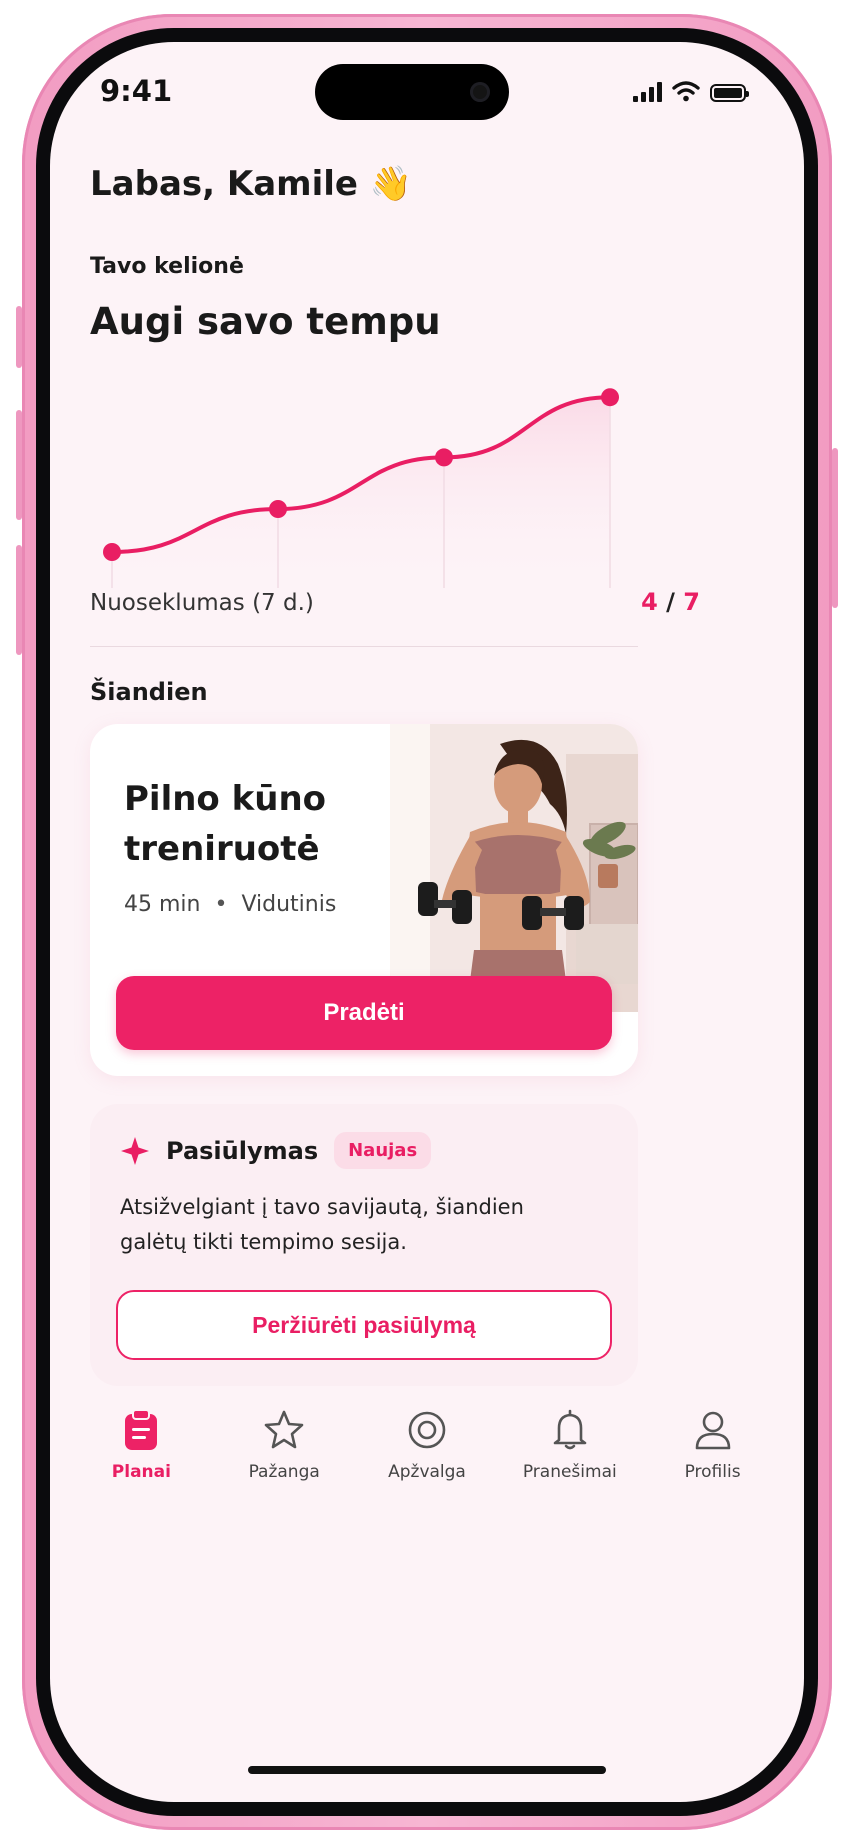 This screenshot has width=853, height=1844. I want to click on consistency-done: 4, so click(649, 602).